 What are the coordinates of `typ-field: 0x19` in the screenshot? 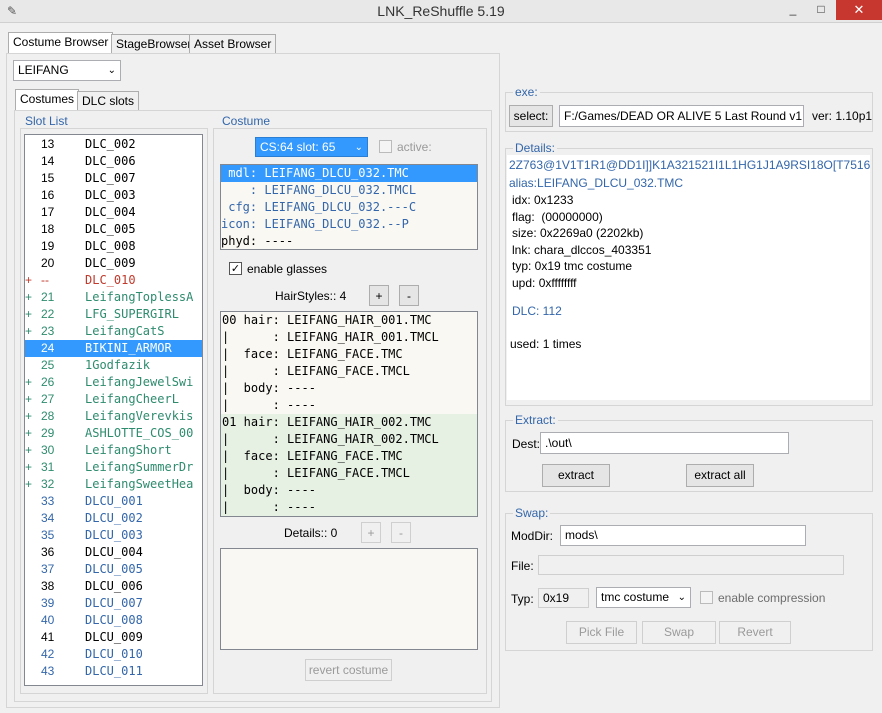 It's located at (563, 598).